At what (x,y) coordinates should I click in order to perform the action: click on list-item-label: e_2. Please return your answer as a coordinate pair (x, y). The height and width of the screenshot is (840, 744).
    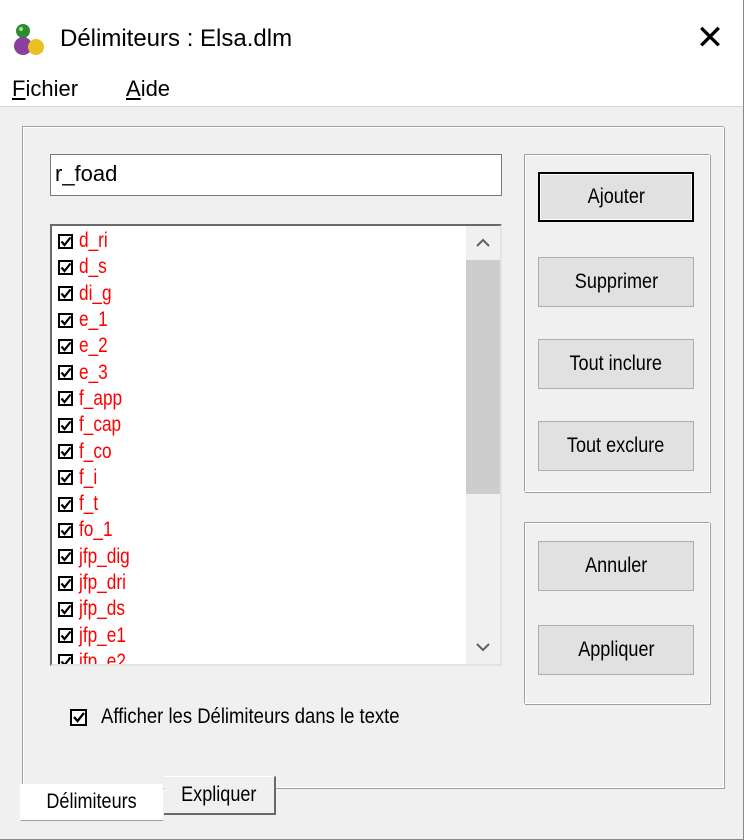
    Looking at the image, I should click on (93, 346).